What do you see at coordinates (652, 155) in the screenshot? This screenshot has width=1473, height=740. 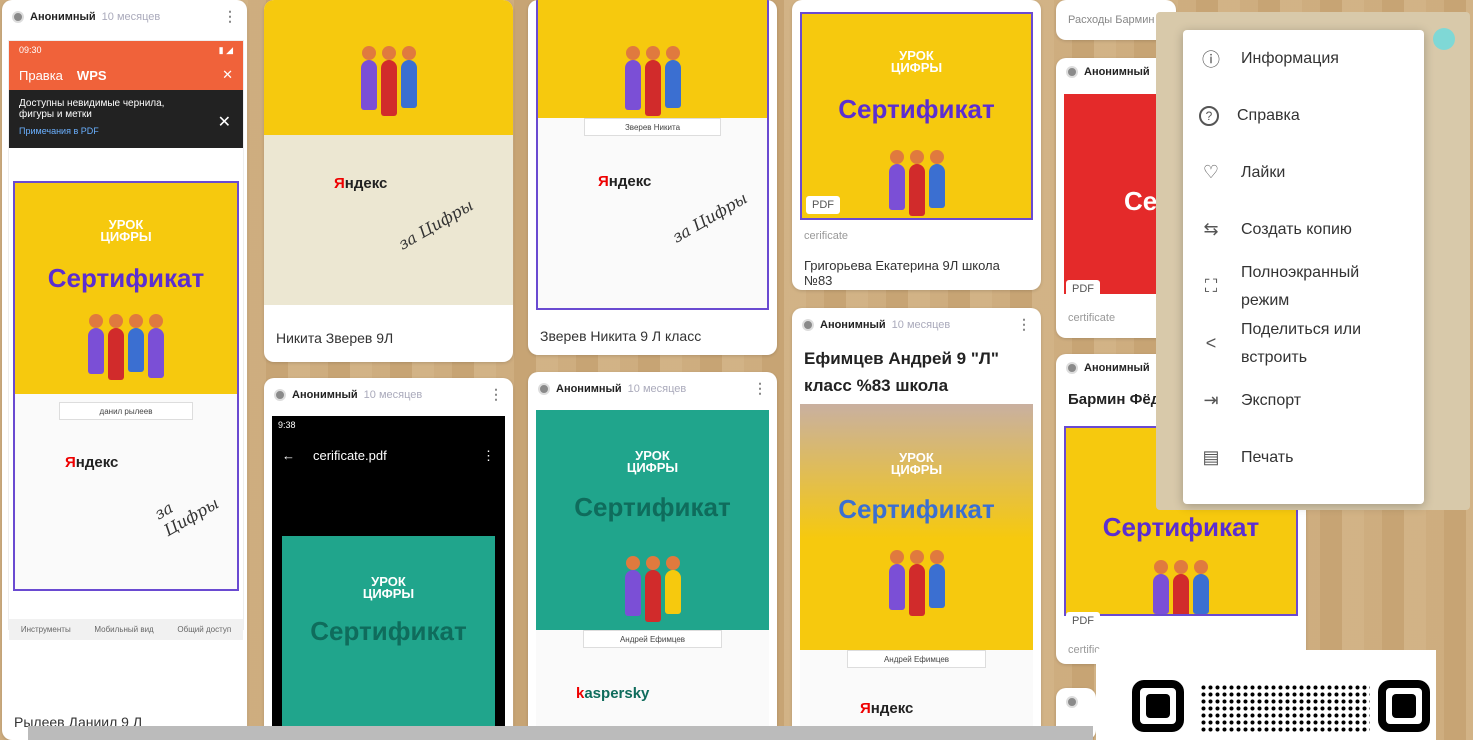 I see `certificate-image: Зверев Никита Яндекс за Цифры` at bounding box center [652, 155].